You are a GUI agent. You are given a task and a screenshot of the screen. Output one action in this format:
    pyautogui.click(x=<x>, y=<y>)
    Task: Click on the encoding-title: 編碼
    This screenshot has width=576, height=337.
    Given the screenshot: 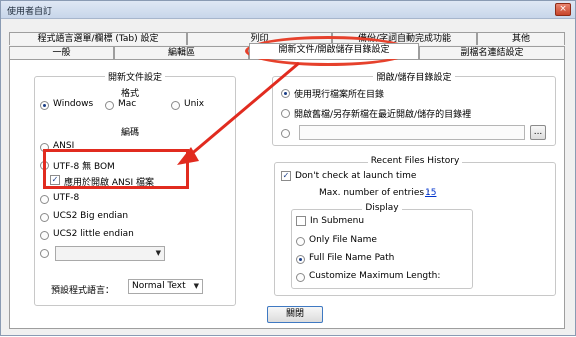 What is the action you would take?
    pyautogui.click(x=130, y=133)
    